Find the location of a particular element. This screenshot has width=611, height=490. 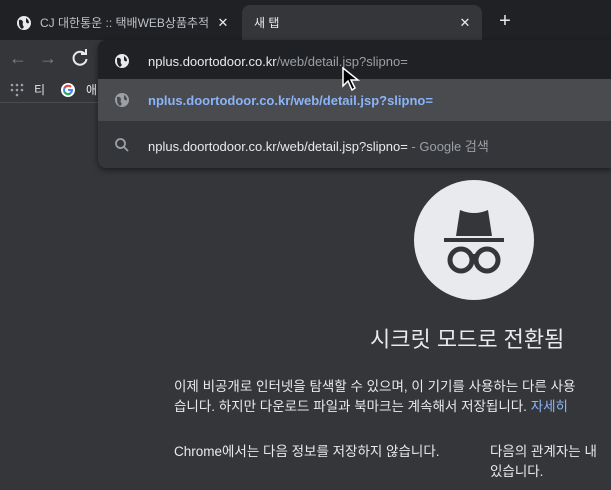

tab-strip: CJ 대한통운 :: 택배WEB상품추적 ✕ 새 탭 ✕ + is located at coordinates (305, 20).